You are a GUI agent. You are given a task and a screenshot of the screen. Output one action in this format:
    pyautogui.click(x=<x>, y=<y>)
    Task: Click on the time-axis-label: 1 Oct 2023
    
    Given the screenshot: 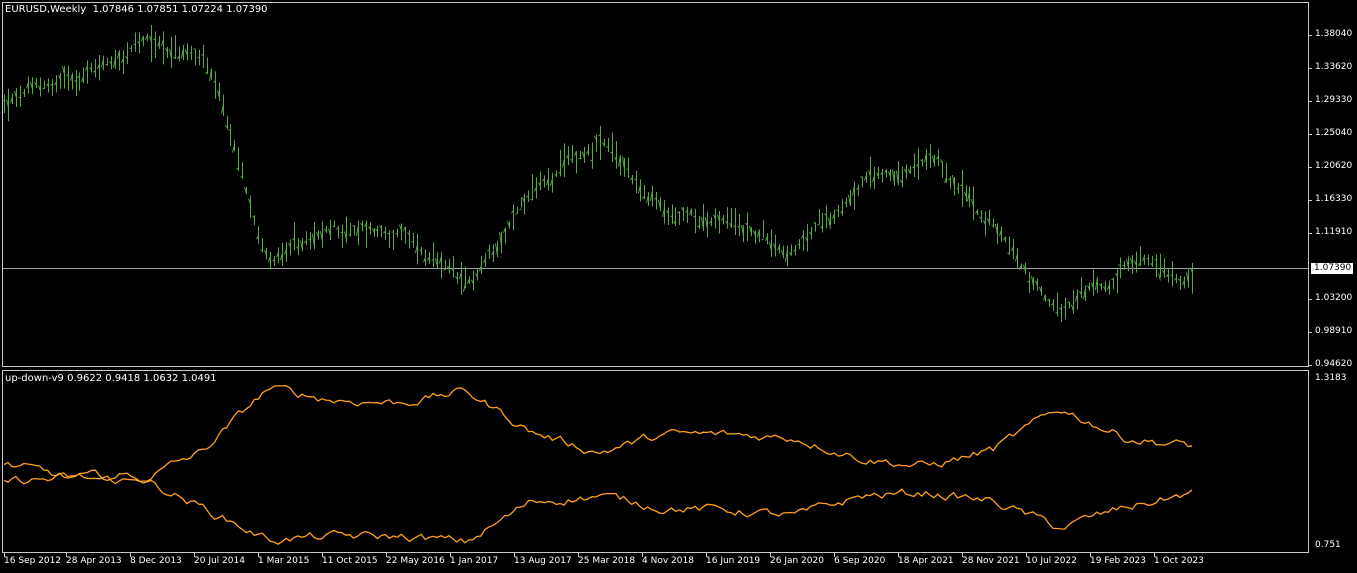 What is the action you would take?
    pyautogui.click(x=1179, y=561)
    